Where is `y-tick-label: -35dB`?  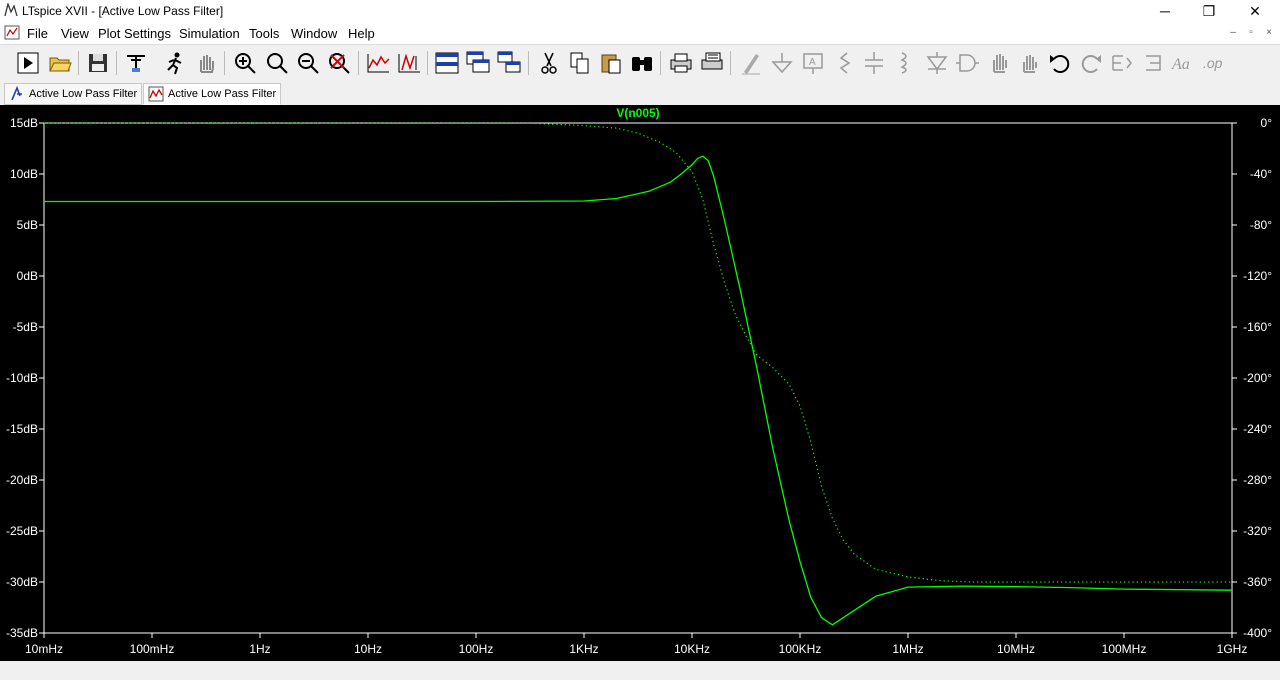
y-tick-label: -35dB is located at coordinates (22, 633).